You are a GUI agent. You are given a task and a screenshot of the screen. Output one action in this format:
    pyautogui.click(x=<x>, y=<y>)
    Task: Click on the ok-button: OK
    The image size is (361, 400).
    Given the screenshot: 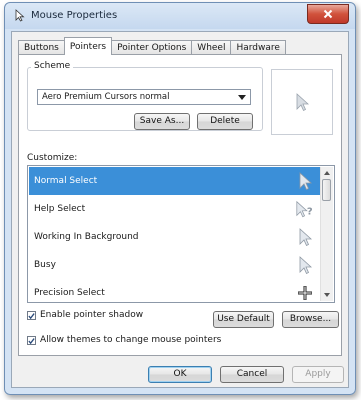 What is the action you would take?
    pyautogui.click(x=180, y=374)
    